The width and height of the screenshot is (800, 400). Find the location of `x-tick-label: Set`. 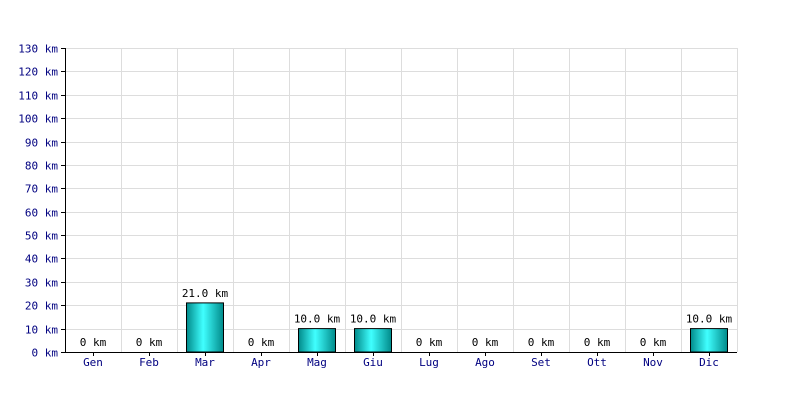

x-tick-label: Set is located at coordinates (541, 362).